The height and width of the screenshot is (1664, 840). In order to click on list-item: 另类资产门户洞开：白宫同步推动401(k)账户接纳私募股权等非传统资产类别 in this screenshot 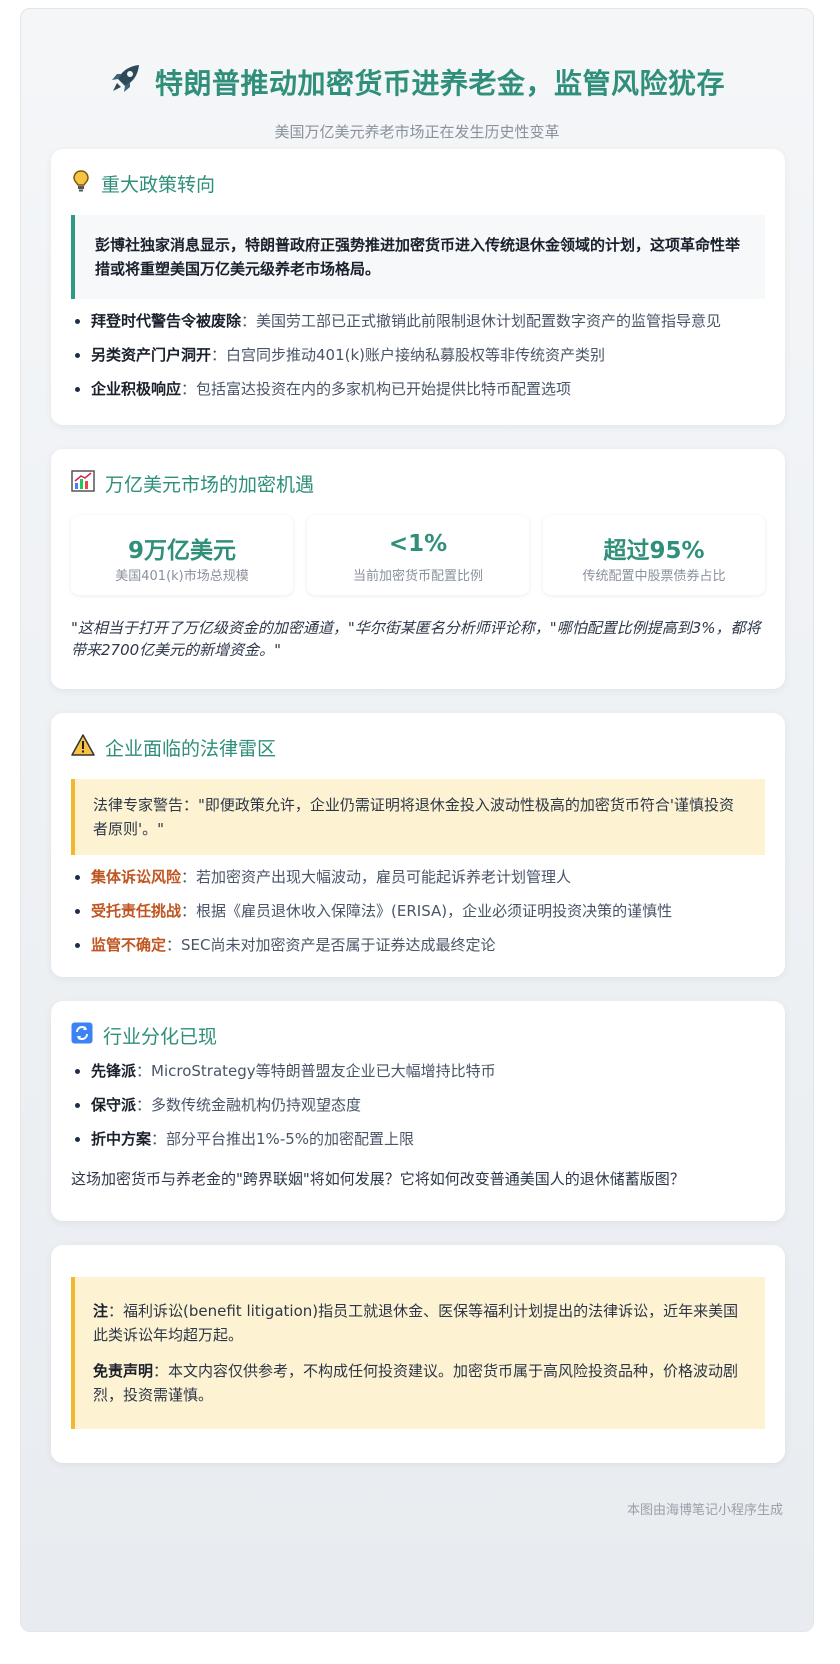, I will do `click(428, 355)`.